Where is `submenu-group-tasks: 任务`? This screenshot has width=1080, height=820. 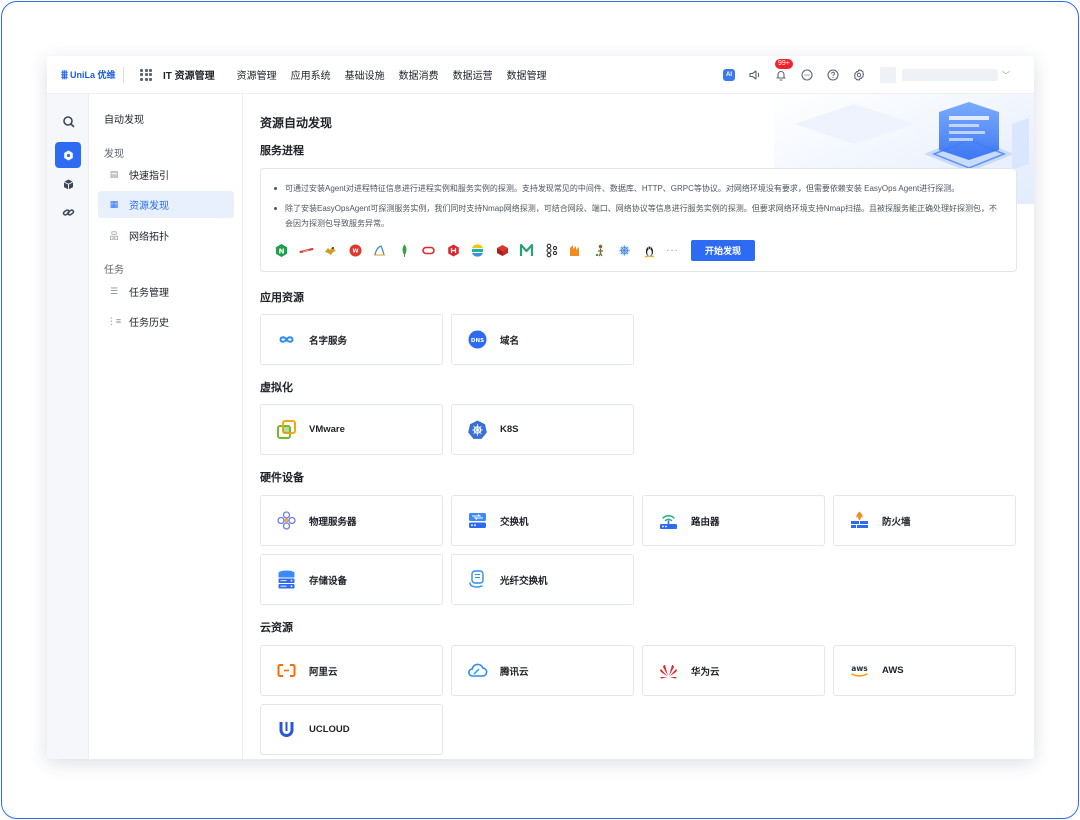
submenu-group-tasks: 任务 is located at coordinates (114, 270).